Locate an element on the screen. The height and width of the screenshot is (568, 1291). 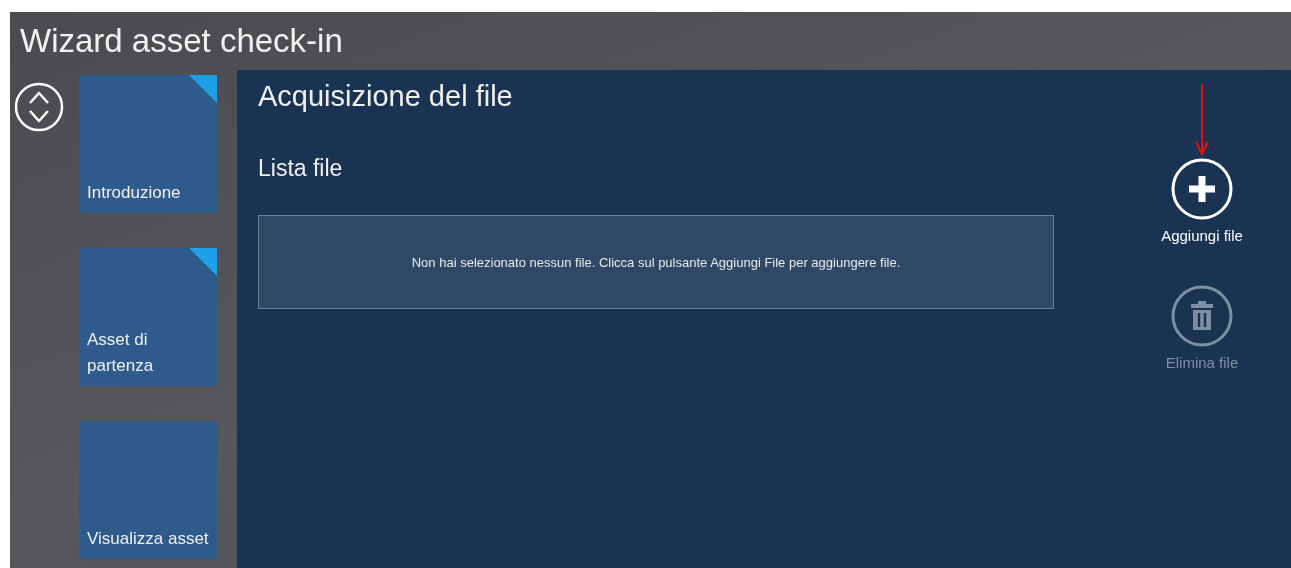
page-title: Acquisizione del file is located at coordinates (386, 96).